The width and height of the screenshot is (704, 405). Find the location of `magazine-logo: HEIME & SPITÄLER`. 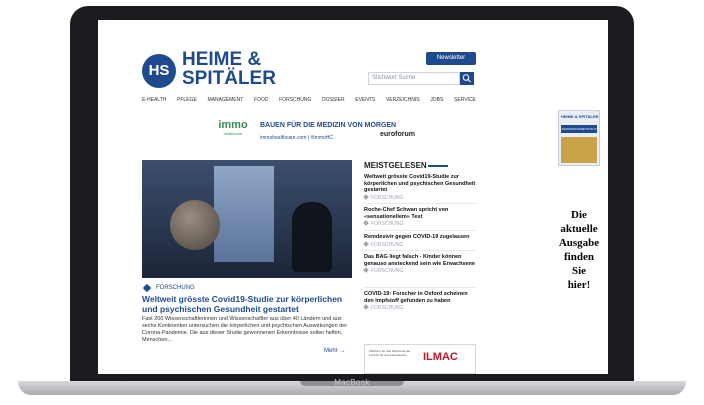

magazine-logo: HEIME & SPITÄLER is located at coordinates (580, 116).